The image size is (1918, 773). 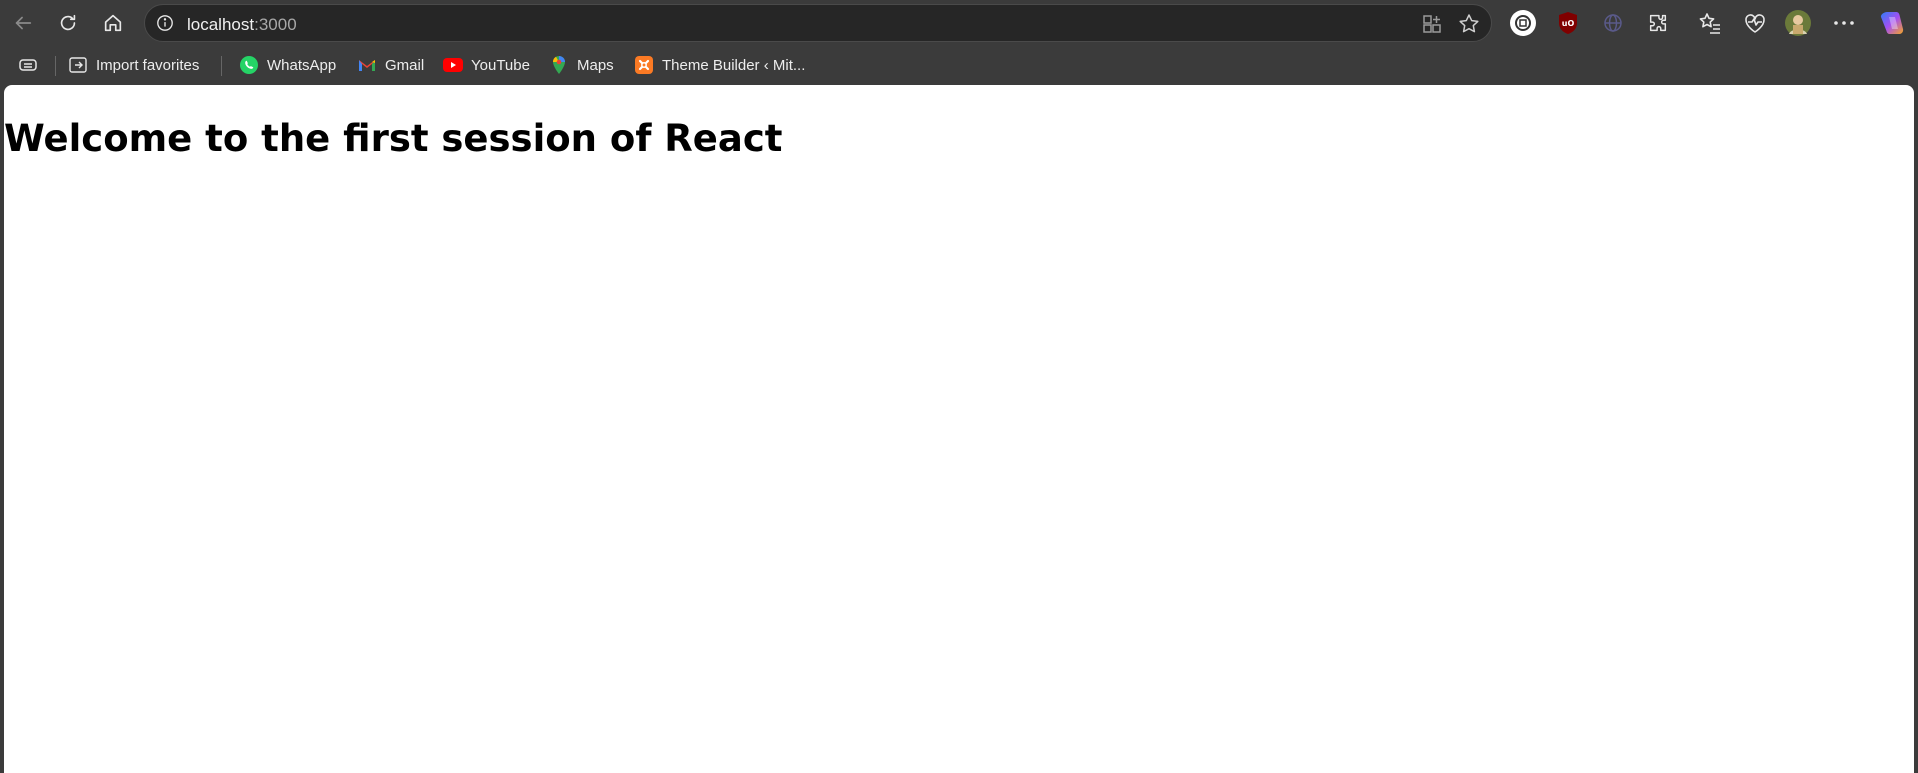 I want to click on copilot-button, so click(x=1892, y=23).